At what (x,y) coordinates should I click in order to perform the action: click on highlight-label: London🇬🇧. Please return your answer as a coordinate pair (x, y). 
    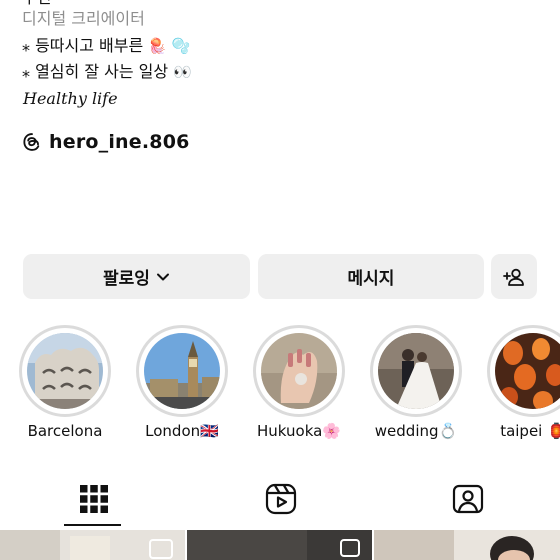
    Looking at the image, I should click on (182, 431).